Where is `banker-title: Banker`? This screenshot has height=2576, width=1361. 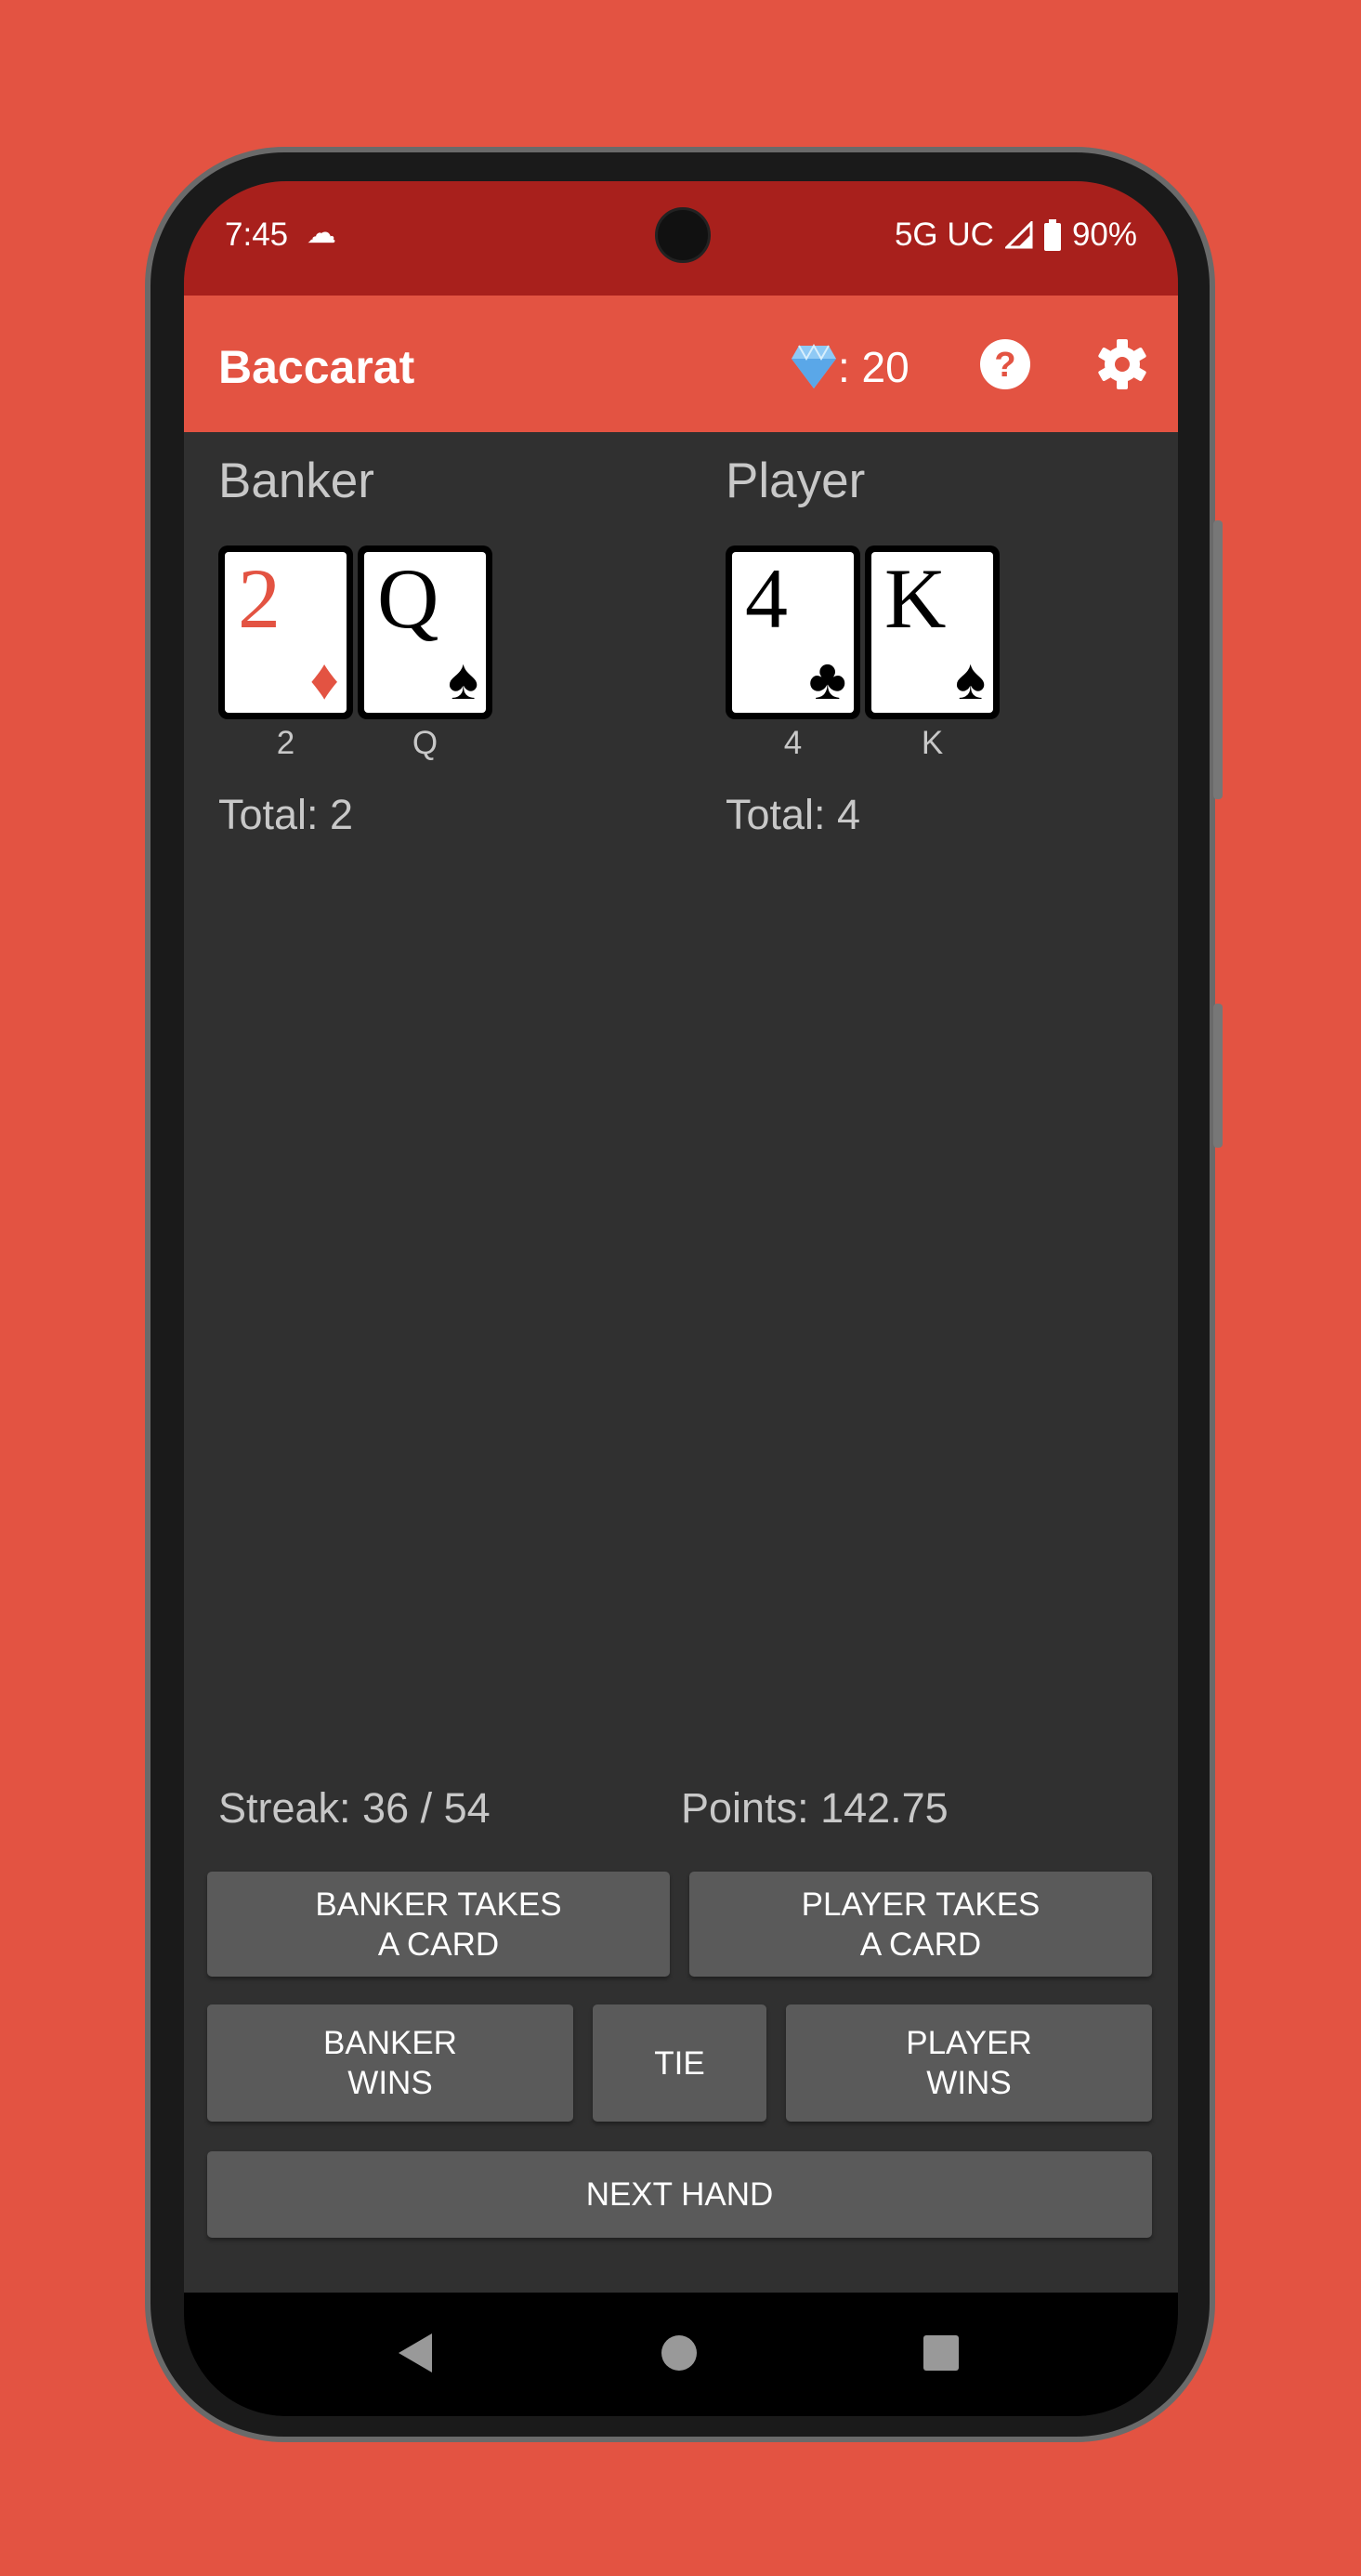 banker-title: Banker is located at coordinates (296, 480).